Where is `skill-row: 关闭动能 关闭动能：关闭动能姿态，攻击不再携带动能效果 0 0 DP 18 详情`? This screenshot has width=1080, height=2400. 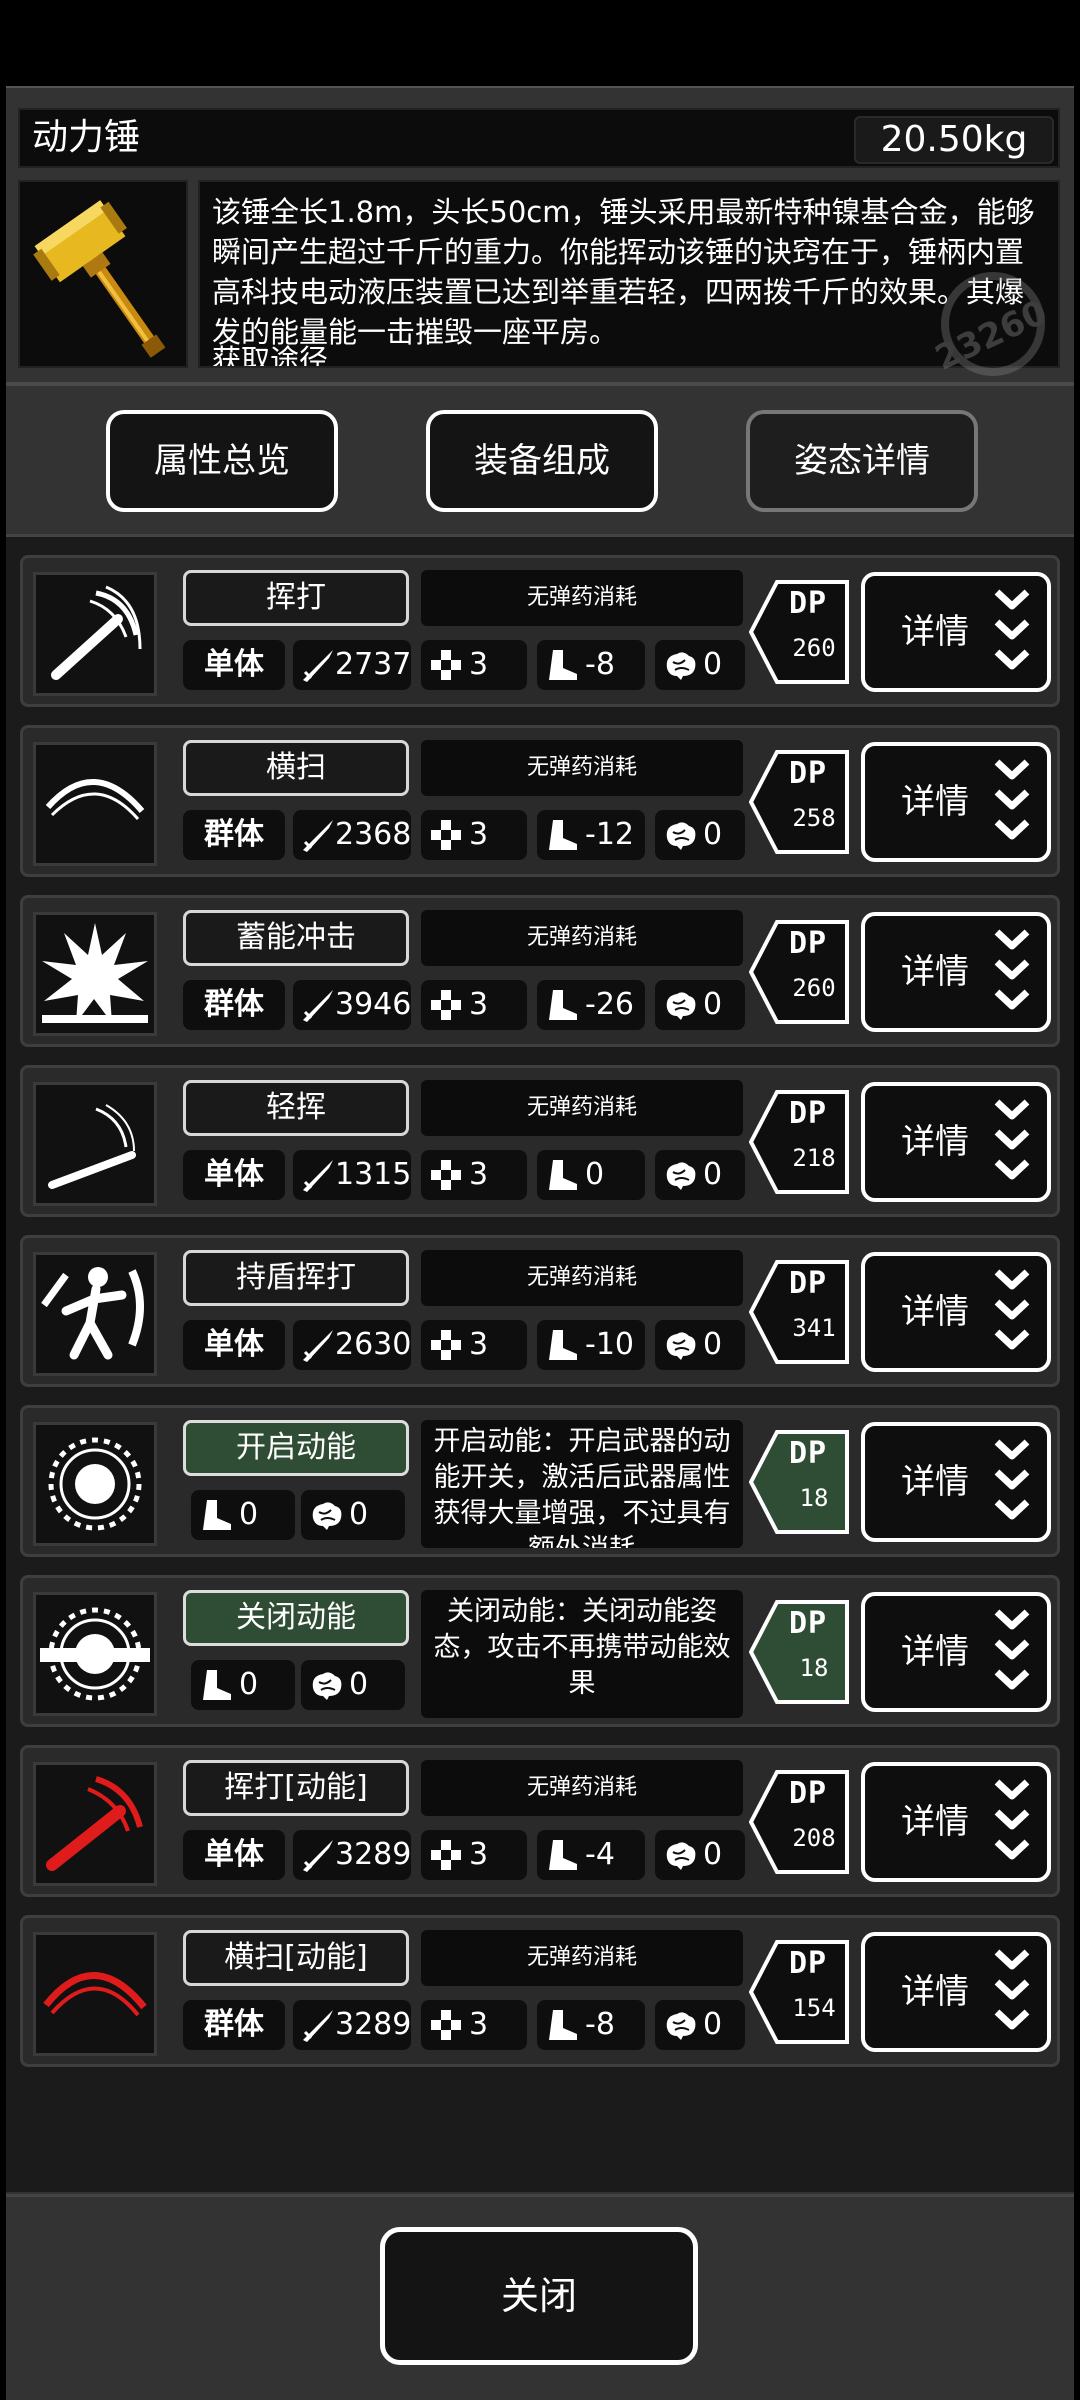
skill-row: 关闭动能 关闭动能：关闭动能姿态，攻击不再携带动能效果 0 0 DP 18 详情 is located at coordinates (540, 1651).